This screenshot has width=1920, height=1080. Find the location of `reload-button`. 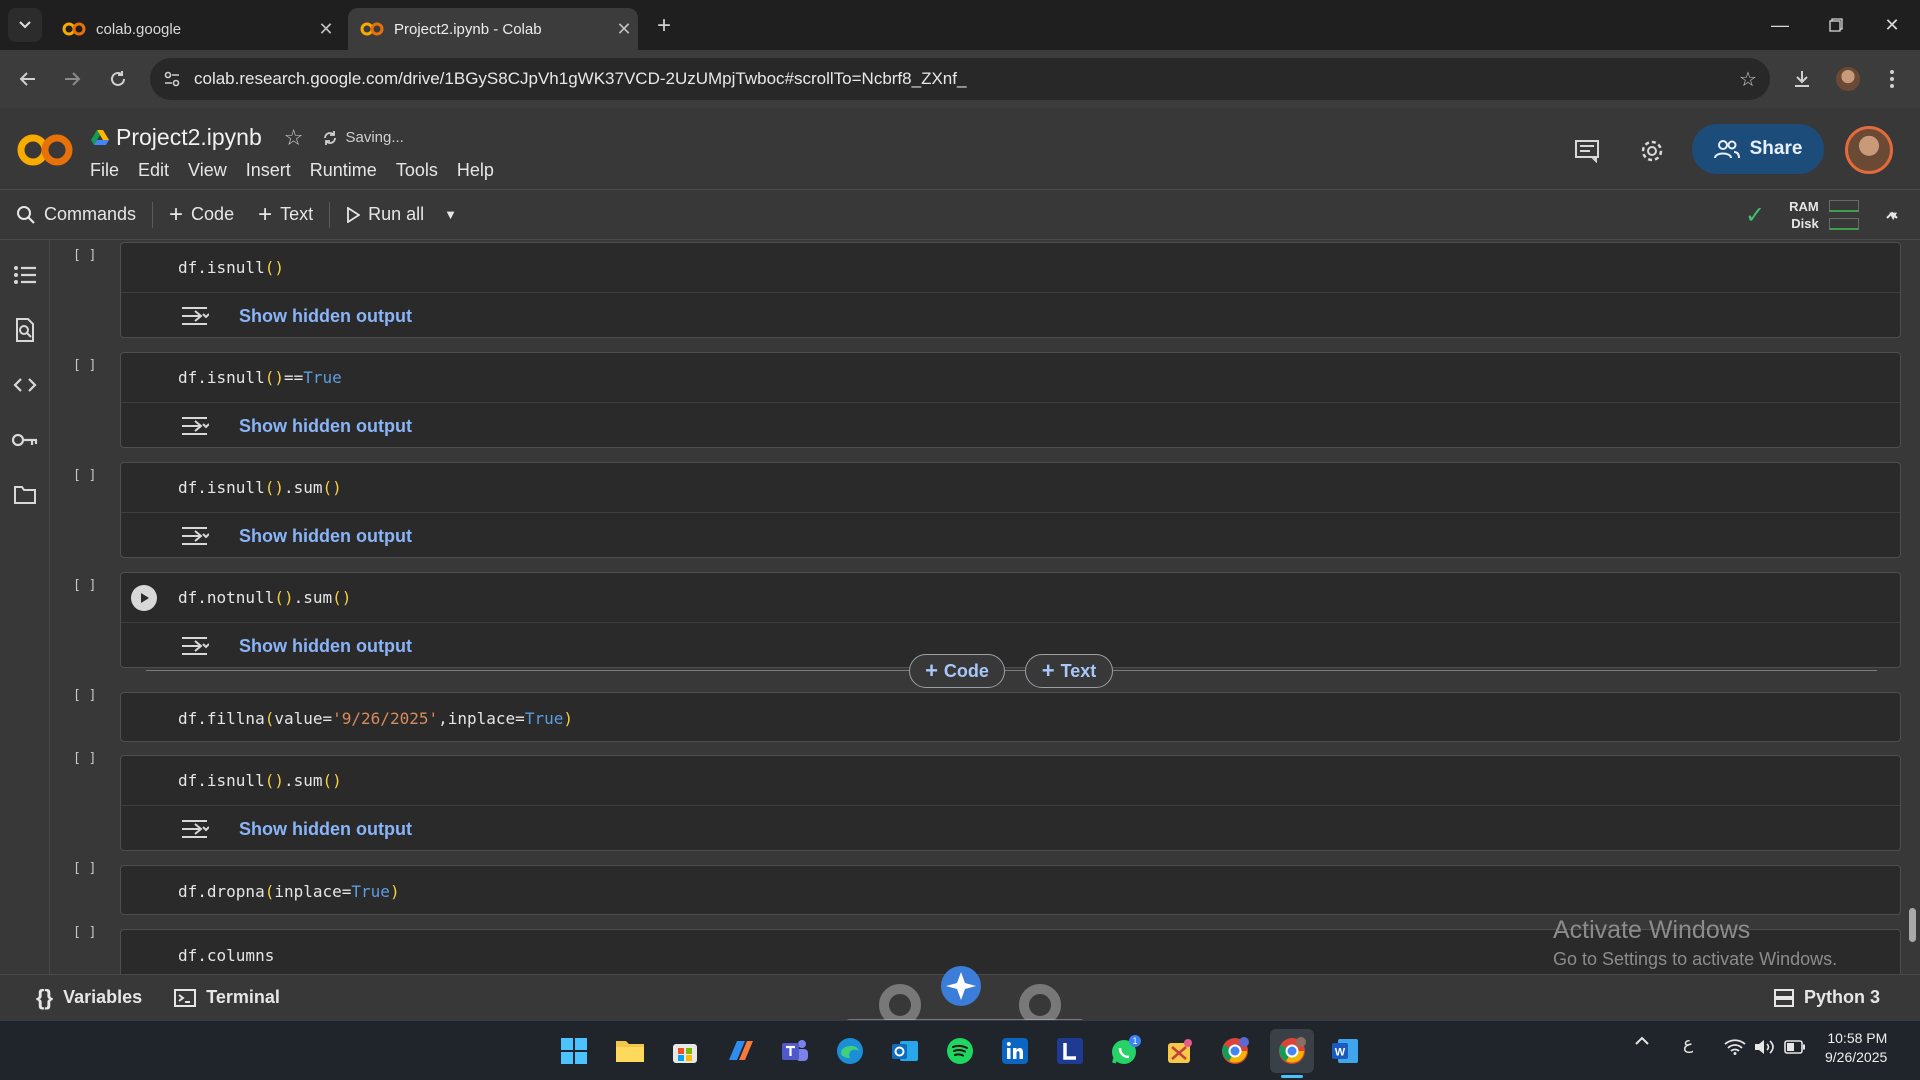

reload-button is located at coordinates (118, 79).